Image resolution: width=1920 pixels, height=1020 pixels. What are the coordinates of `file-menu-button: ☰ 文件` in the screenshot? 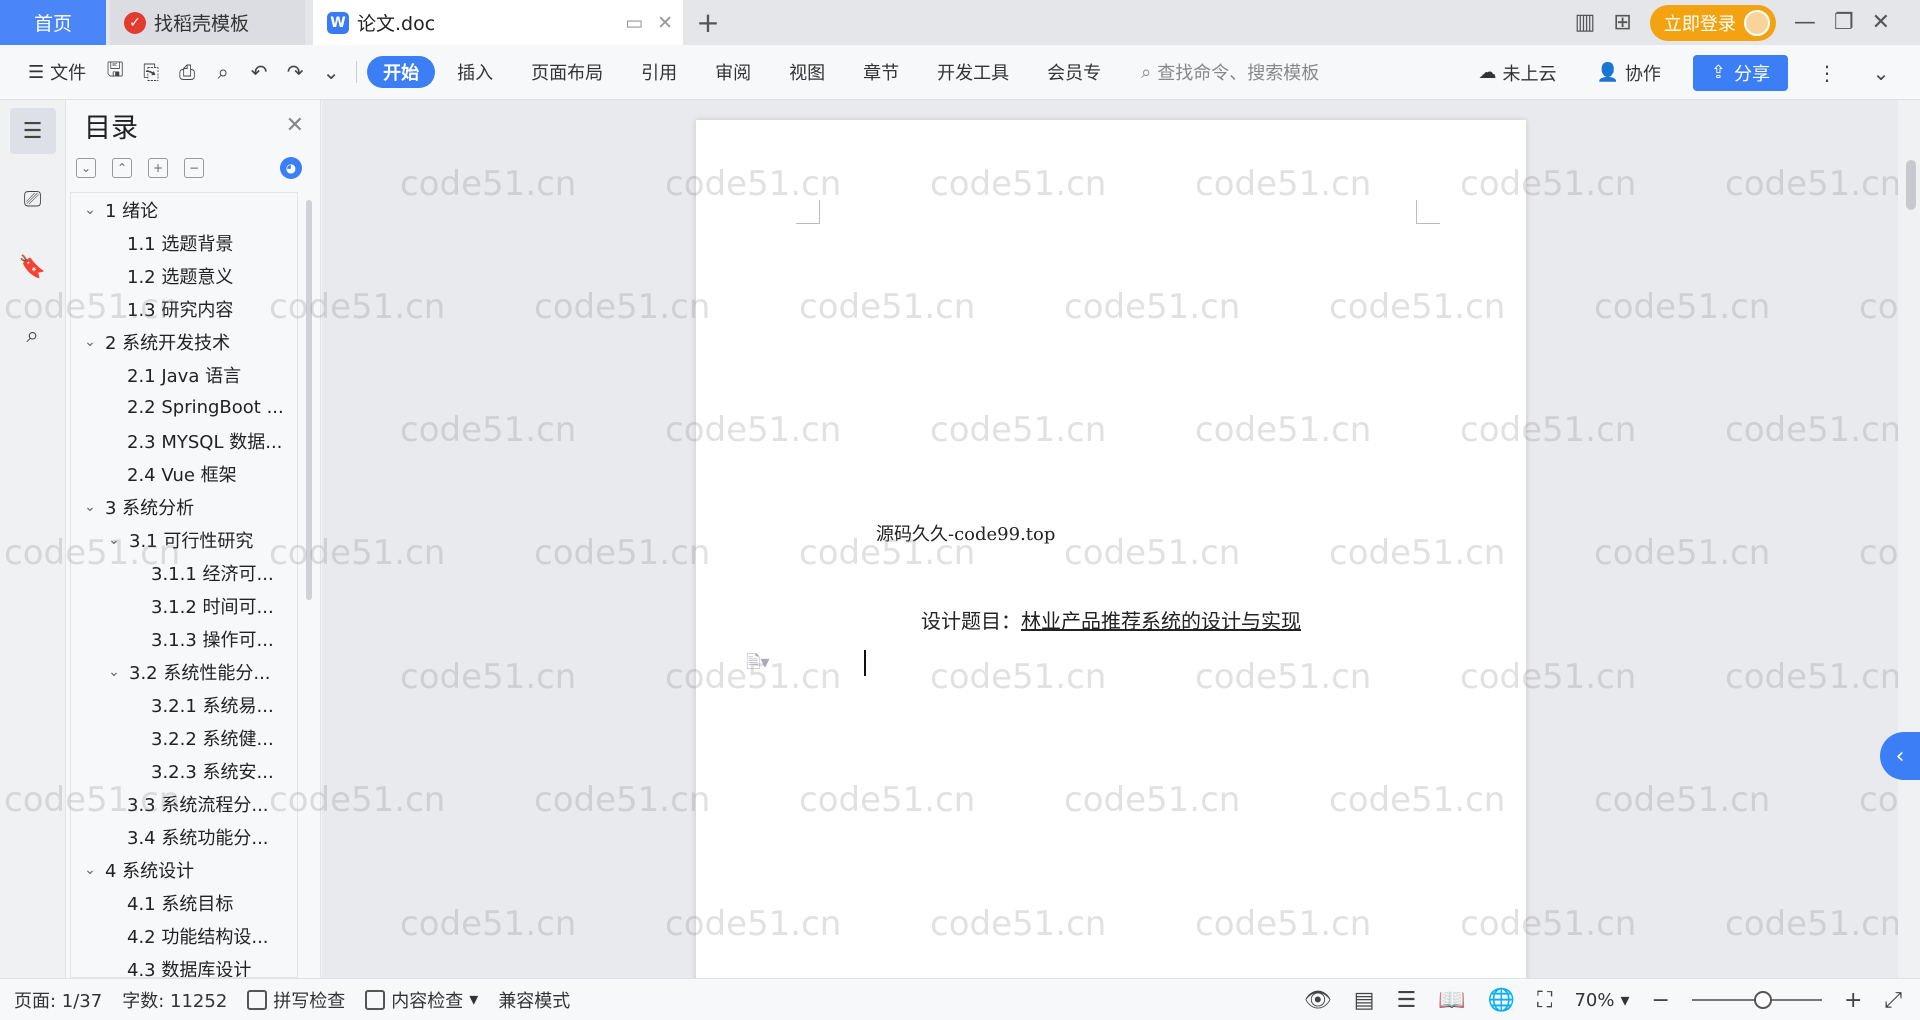 It's located at (57, 72).